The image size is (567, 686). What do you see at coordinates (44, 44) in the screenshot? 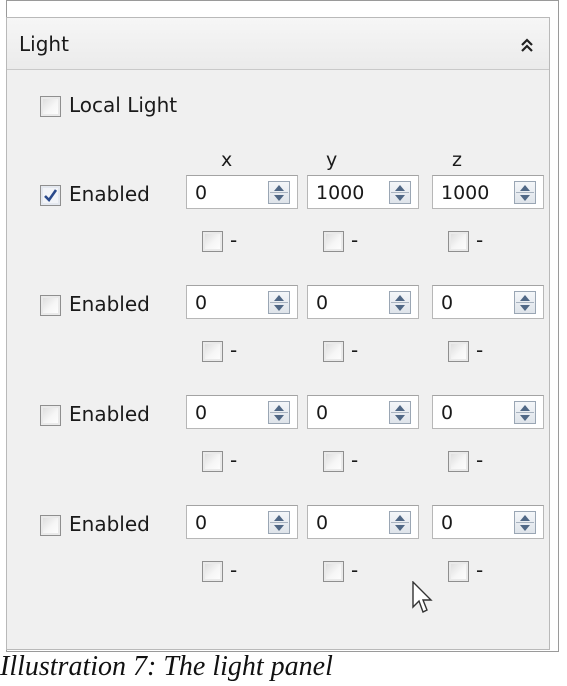
I see `panel-title: Light` at bounding box center [44, 44].